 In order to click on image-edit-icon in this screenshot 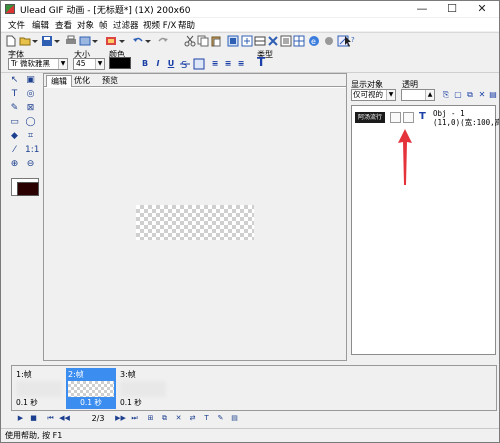, I will do `click(111, 41)`.